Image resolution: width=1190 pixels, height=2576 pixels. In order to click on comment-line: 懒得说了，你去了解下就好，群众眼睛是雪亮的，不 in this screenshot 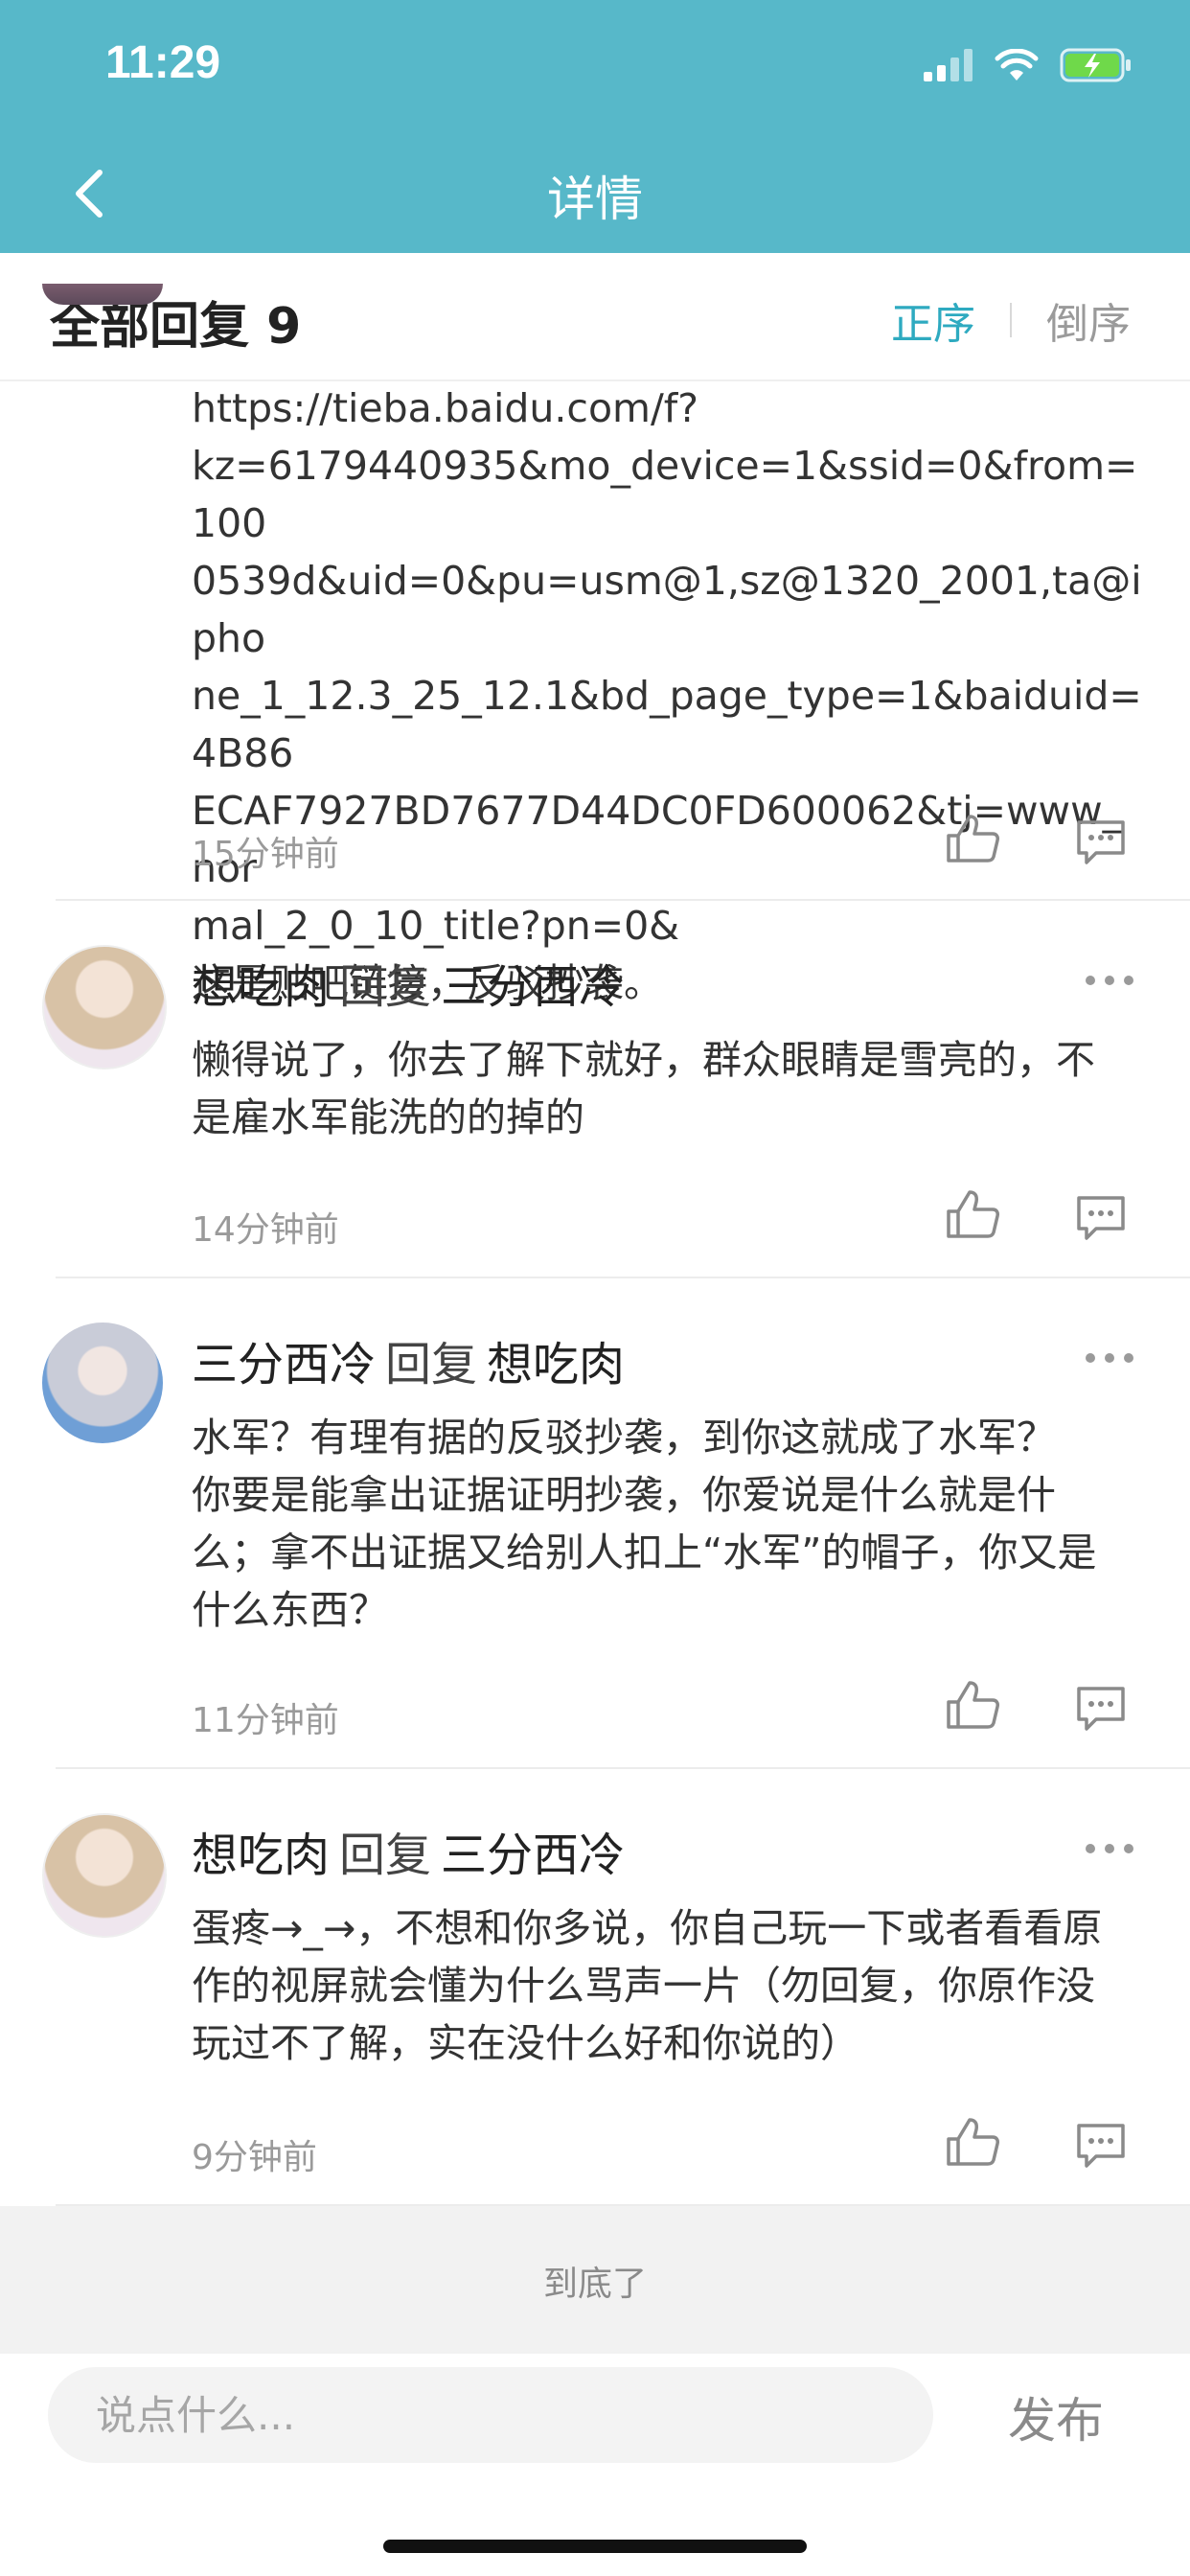, I will do `click(643, 1060)`.